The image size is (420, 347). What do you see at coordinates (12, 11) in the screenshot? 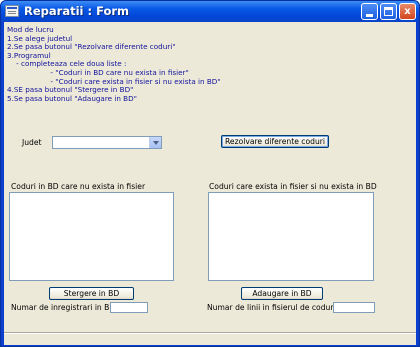
I see `form-icon` at bounding box center [12, 11].